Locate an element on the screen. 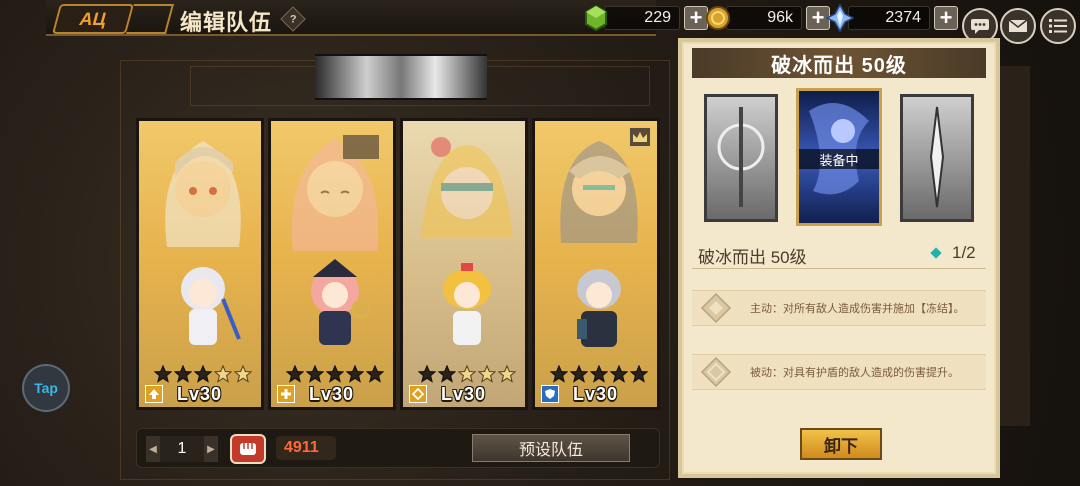 The image size is (1080, 486). team-member-card-3: Lv30 is located at coordinates (464, 264).